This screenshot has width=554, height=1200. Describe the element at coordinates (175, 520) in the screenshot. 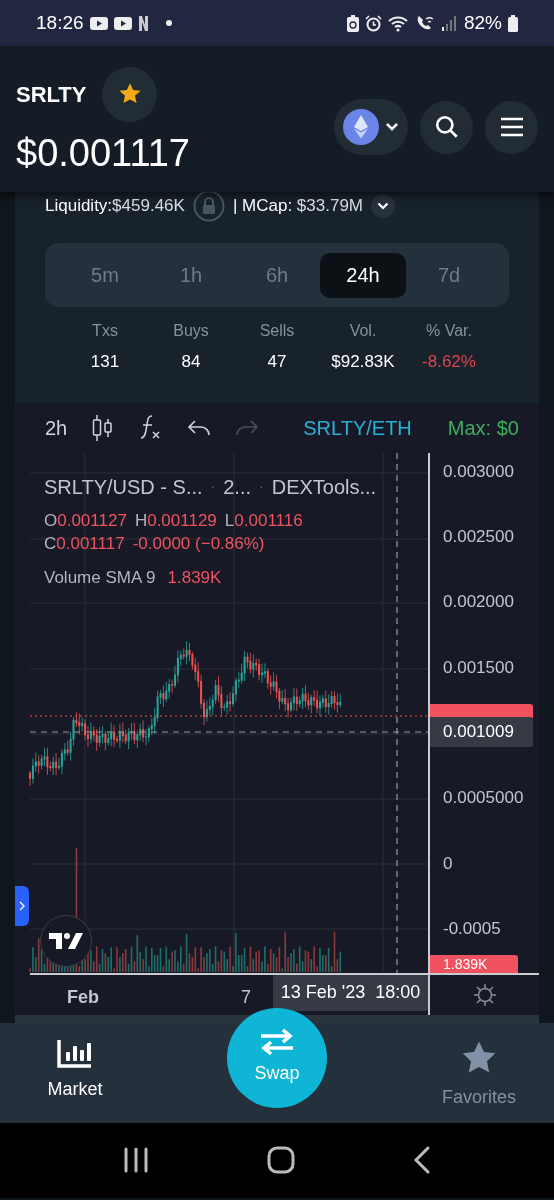

I see `ohlc-value: H0.001129` at that location.